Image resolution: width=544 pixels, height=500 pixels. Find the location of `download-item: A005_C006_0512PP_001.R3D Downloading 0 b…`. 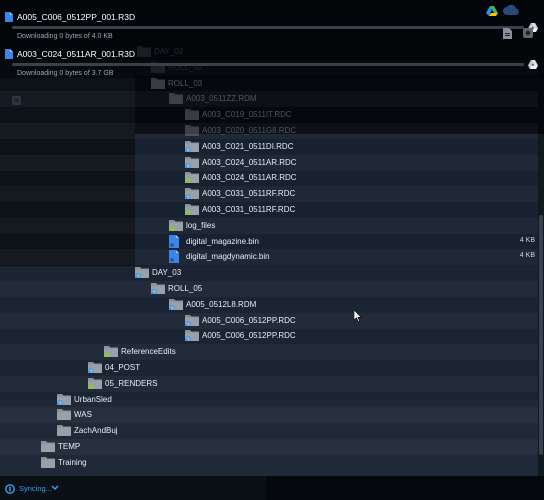

download-item: A005_C006_0512PP_001.R3D Downloading 0 b… is located at coordinates (272, 26).